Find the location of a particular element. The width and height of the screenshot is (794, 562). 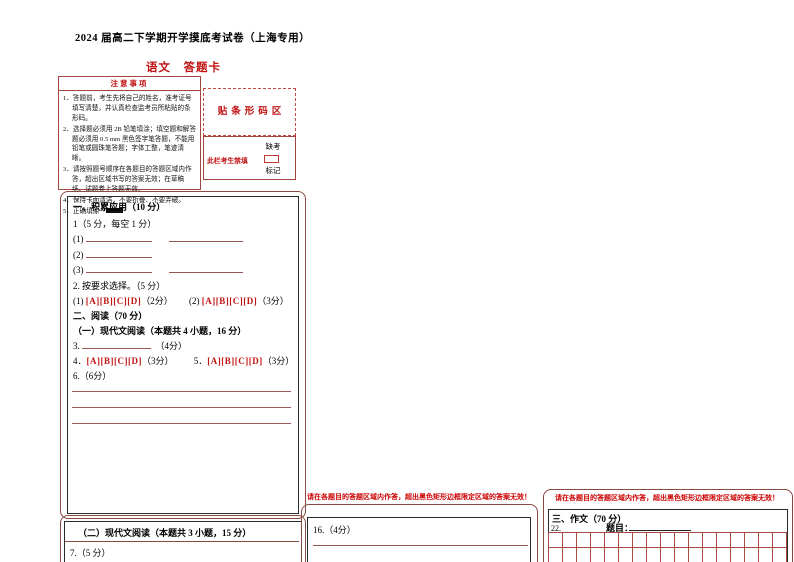

q5-score: （3分） is located at coordinates (278, 361).